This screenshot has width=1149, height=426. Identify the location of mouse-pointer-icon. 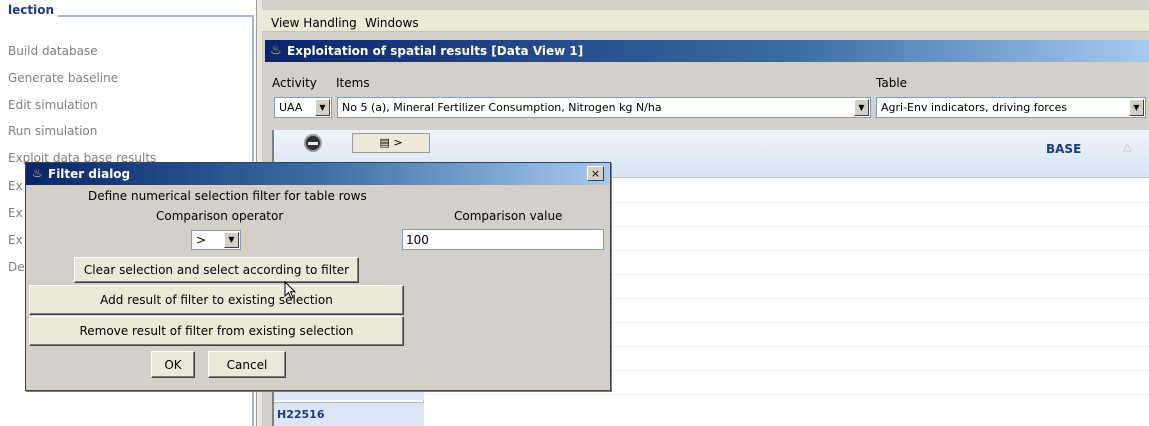
(290, 290).